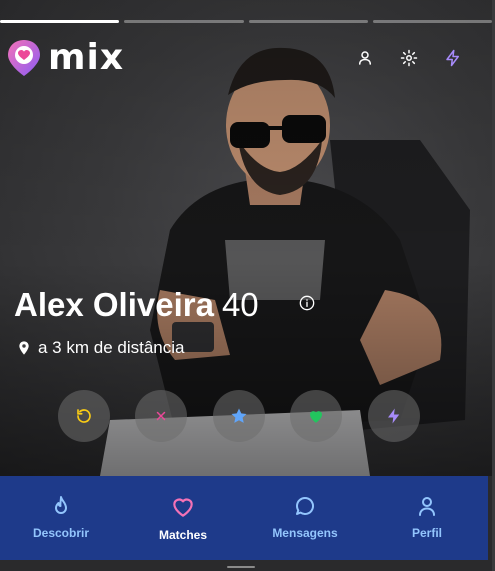 The image size is (495, 571). Describe the element at coordinates (241, 567) in the screenshot. I see `resize-handle` at that location.